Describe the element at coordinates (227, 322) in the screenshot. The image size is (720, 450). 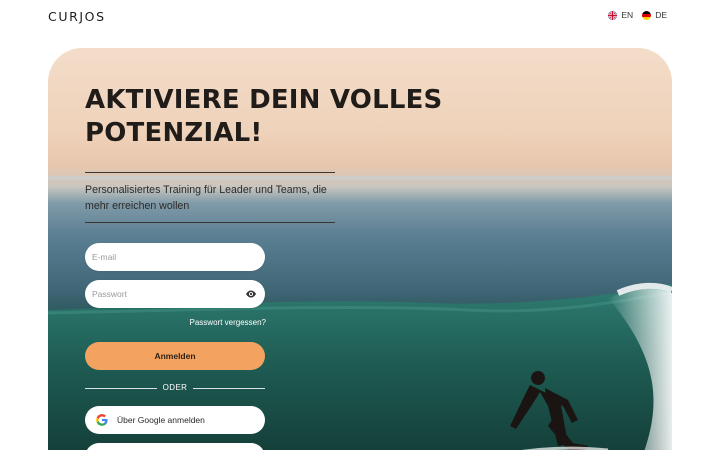
I see `forgot-password-link: Passwort vergessen?` at that location.